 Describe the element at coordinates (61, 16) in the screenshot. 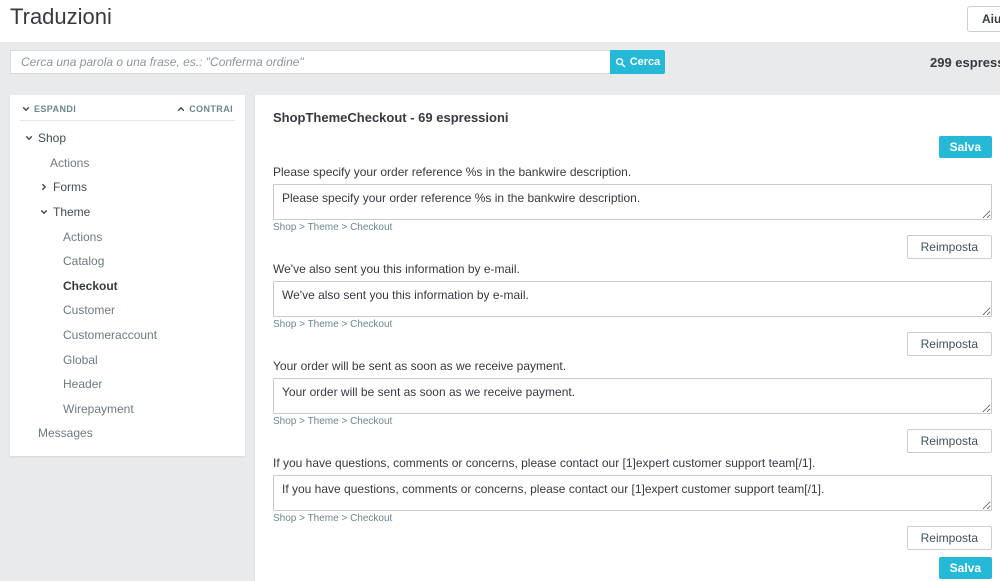

I see `page-title: Traduzioni` at that location.